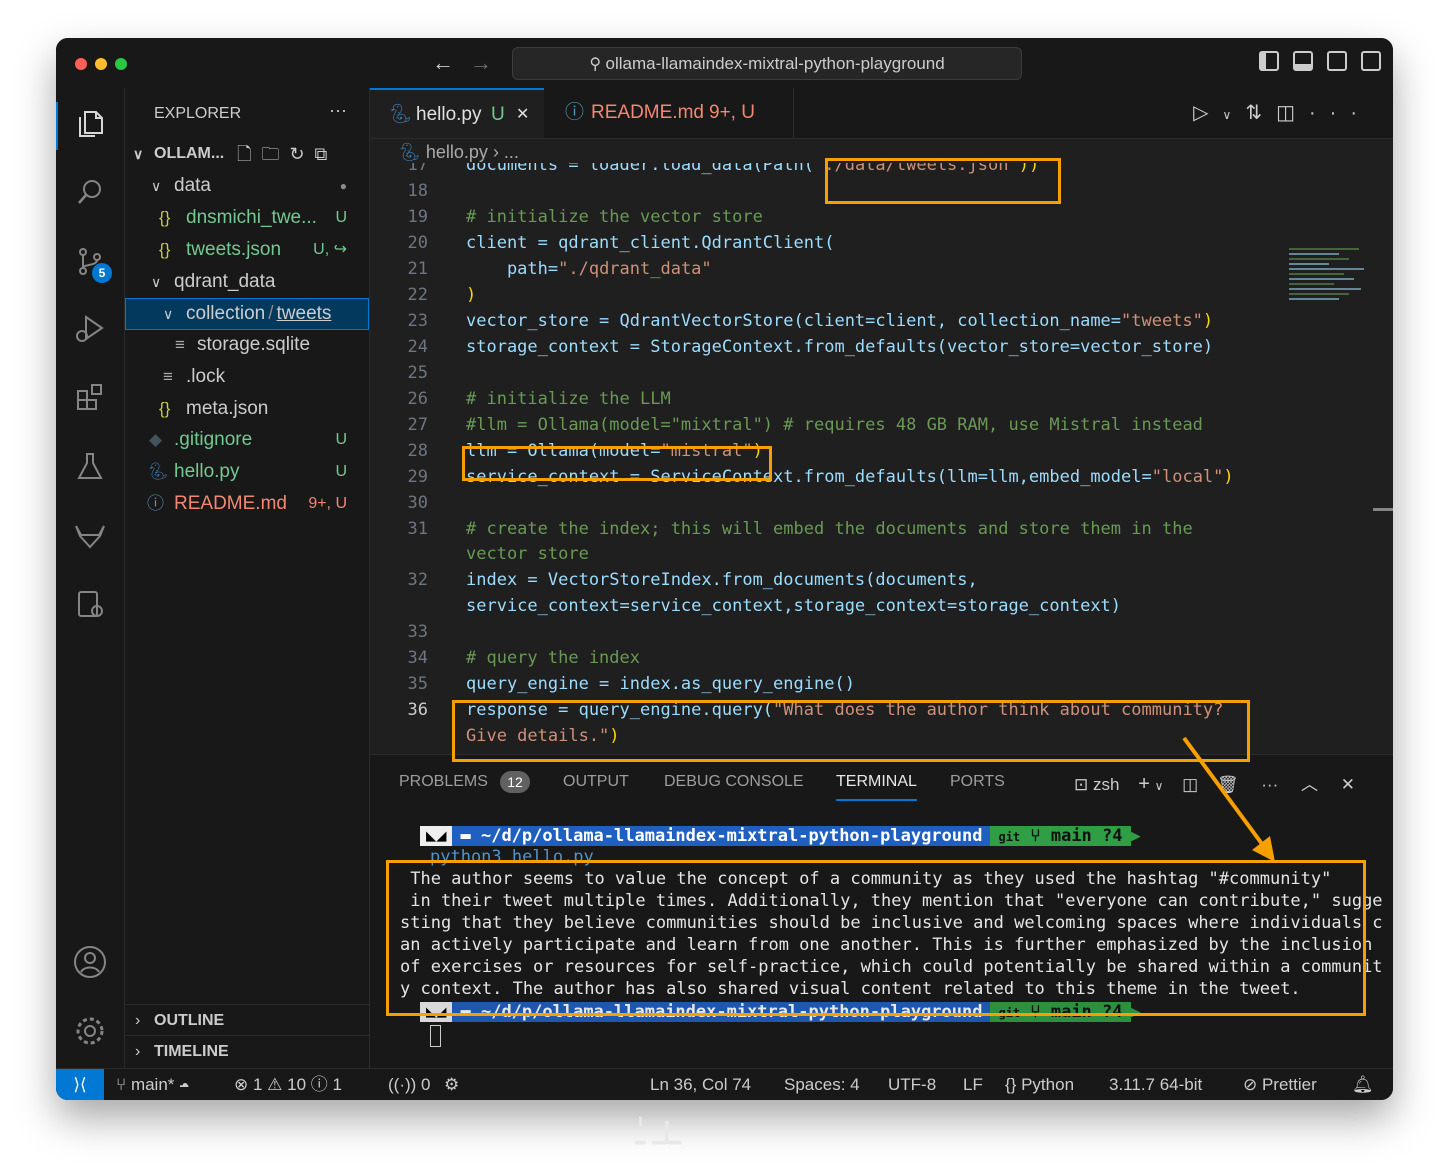  What do you see at coordinates (247, 345) in the screenshot?
I see `file-storage-sqlite: ≡ storage.sqlite` at bounding box center [247, 345].